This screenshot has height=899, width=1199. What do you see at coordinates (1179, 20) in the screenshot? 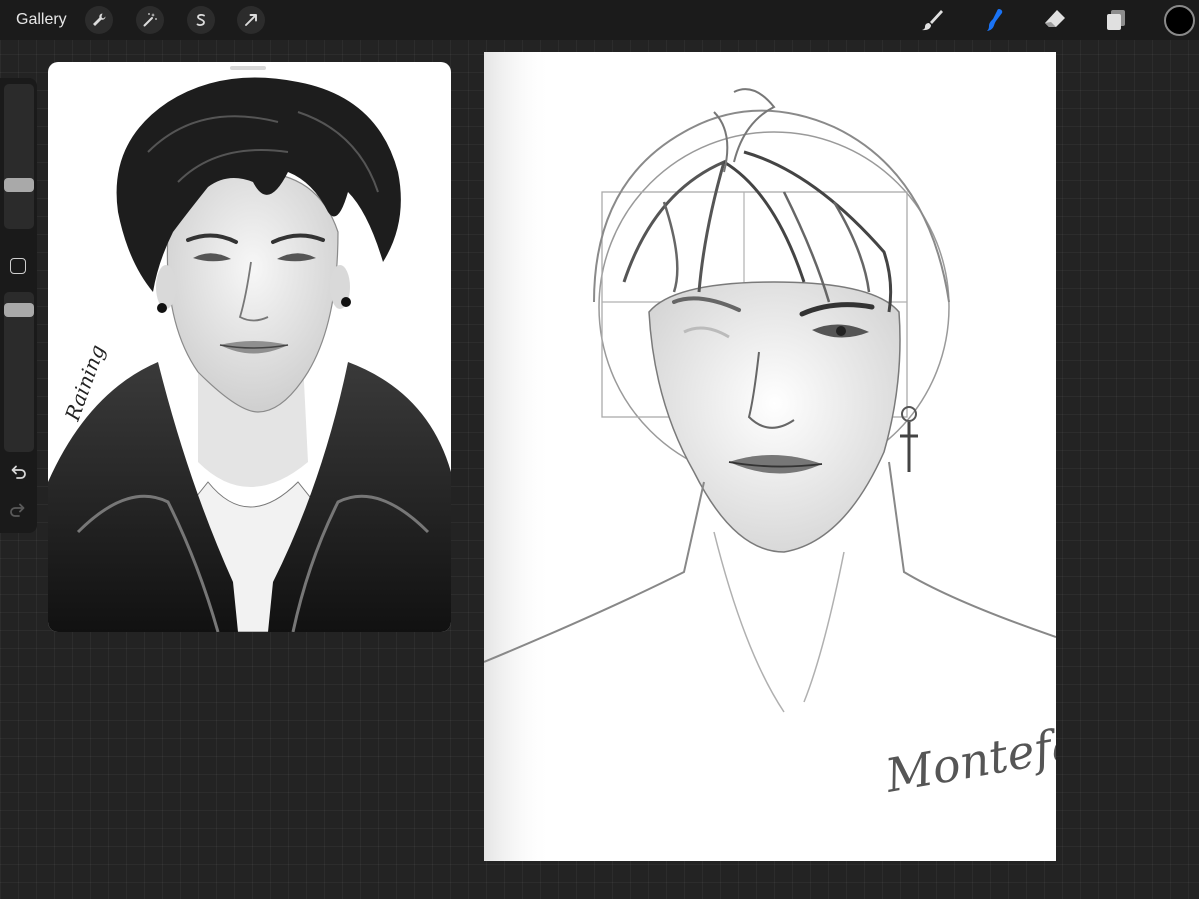
I see `color-picker-button` at bounding box center [1179, 20].